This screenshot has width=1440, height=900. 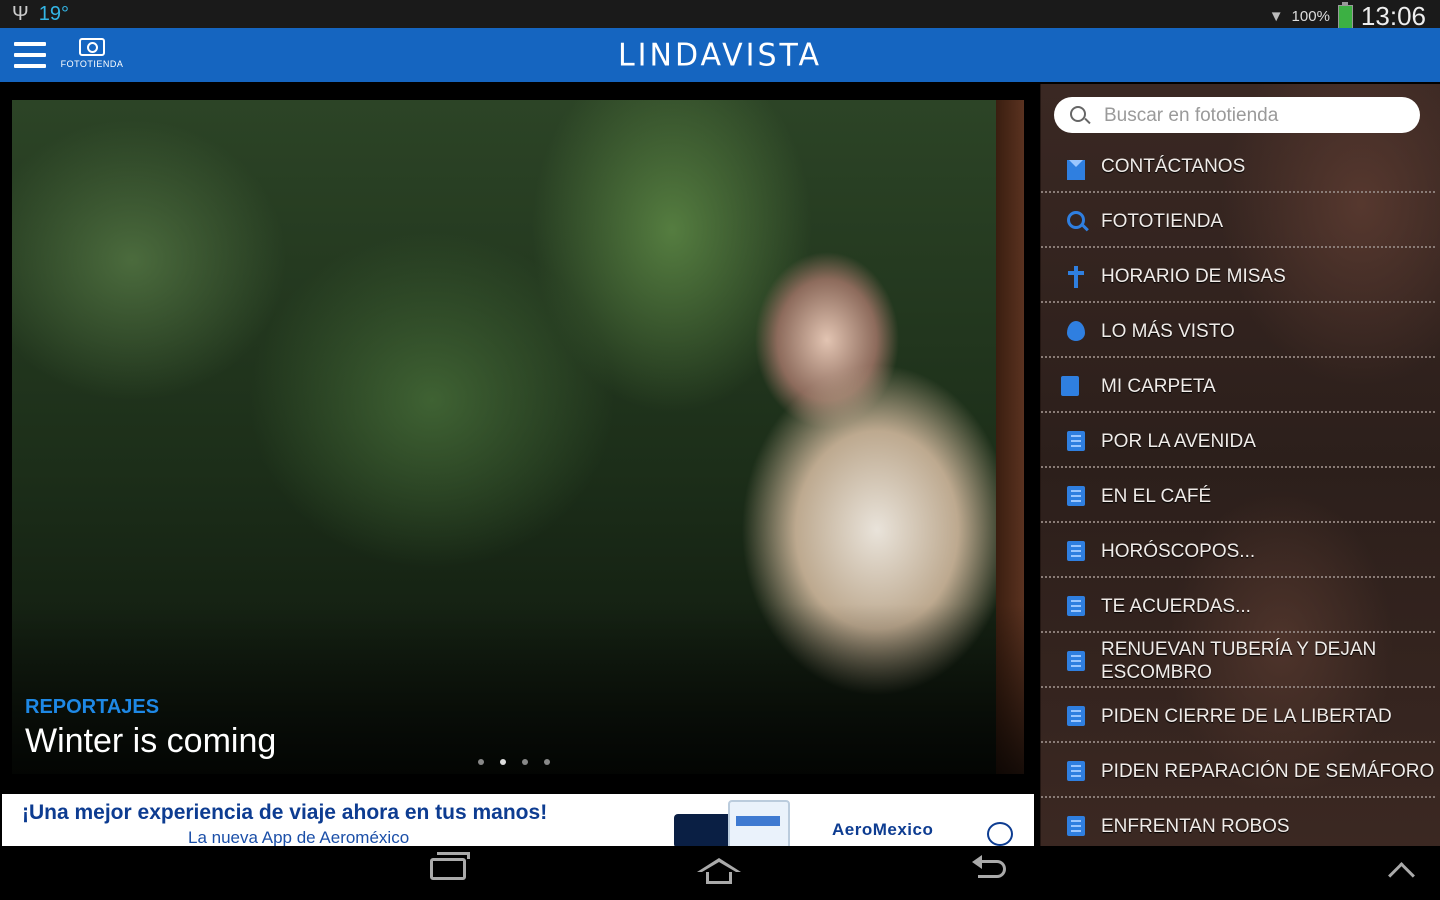 I want to click on search-bar, so click(x=1237, y=115).